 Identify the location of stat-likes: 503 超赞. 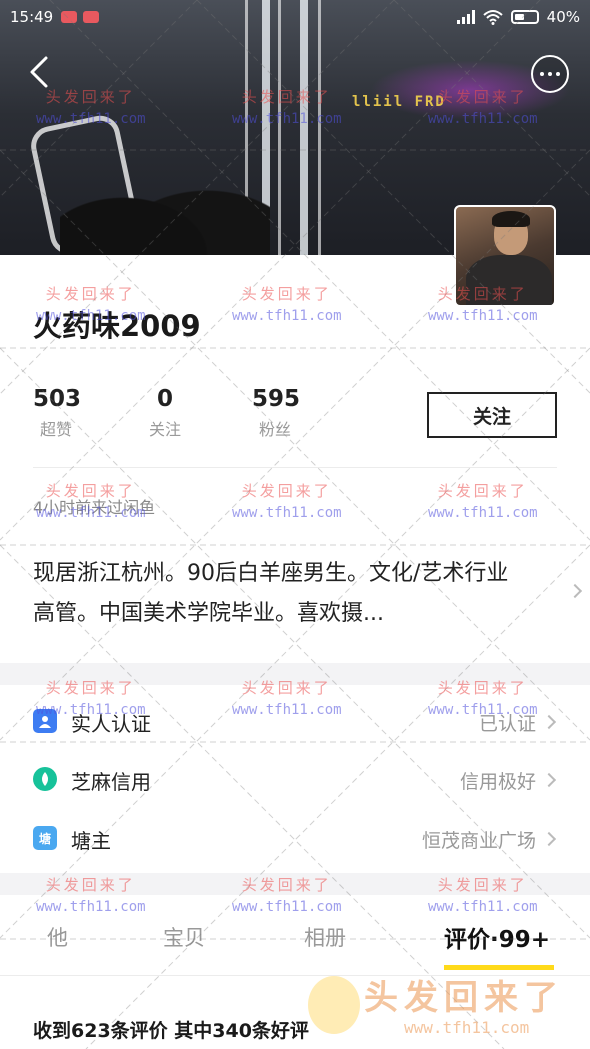
(57, 413).